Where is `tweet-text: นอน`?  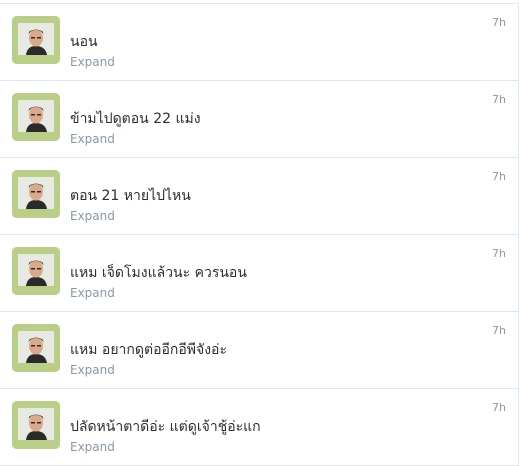 tweet-text: นอน is located at coordinates (84, 42).